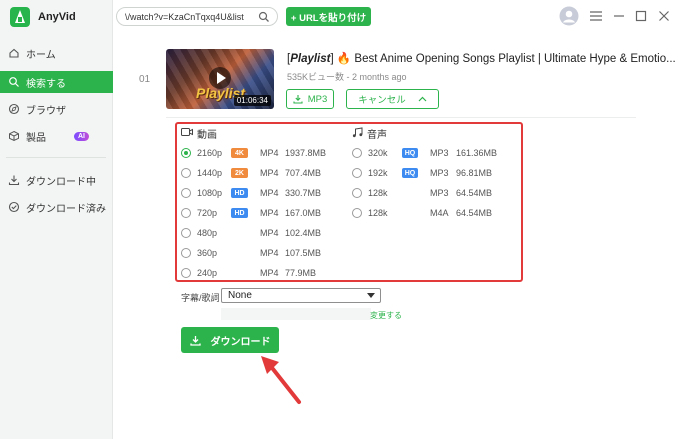 The height and width of the screenshot is (439, 680). What do you see at coordinates (303, 213) in the screenshot?
I see `size-label: 167.0MB` at bounding box center [303, 213].